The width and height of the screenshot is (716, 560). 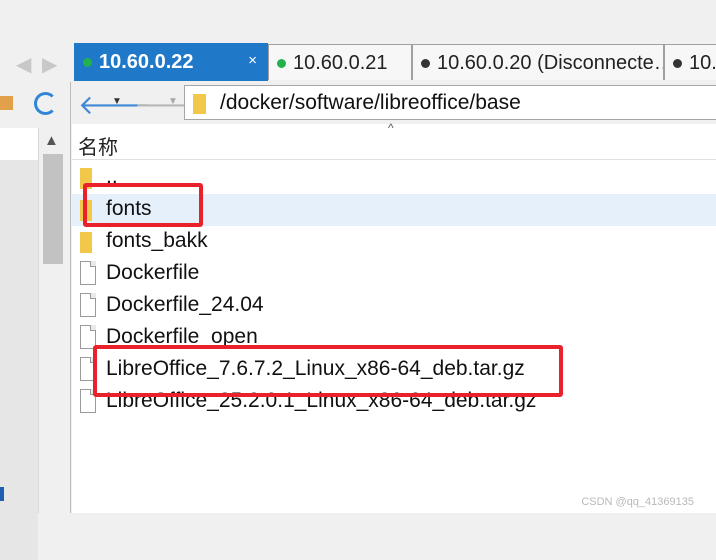 I want to click on list-item: Dockerfile_24.04, so click(x=394, y=306).